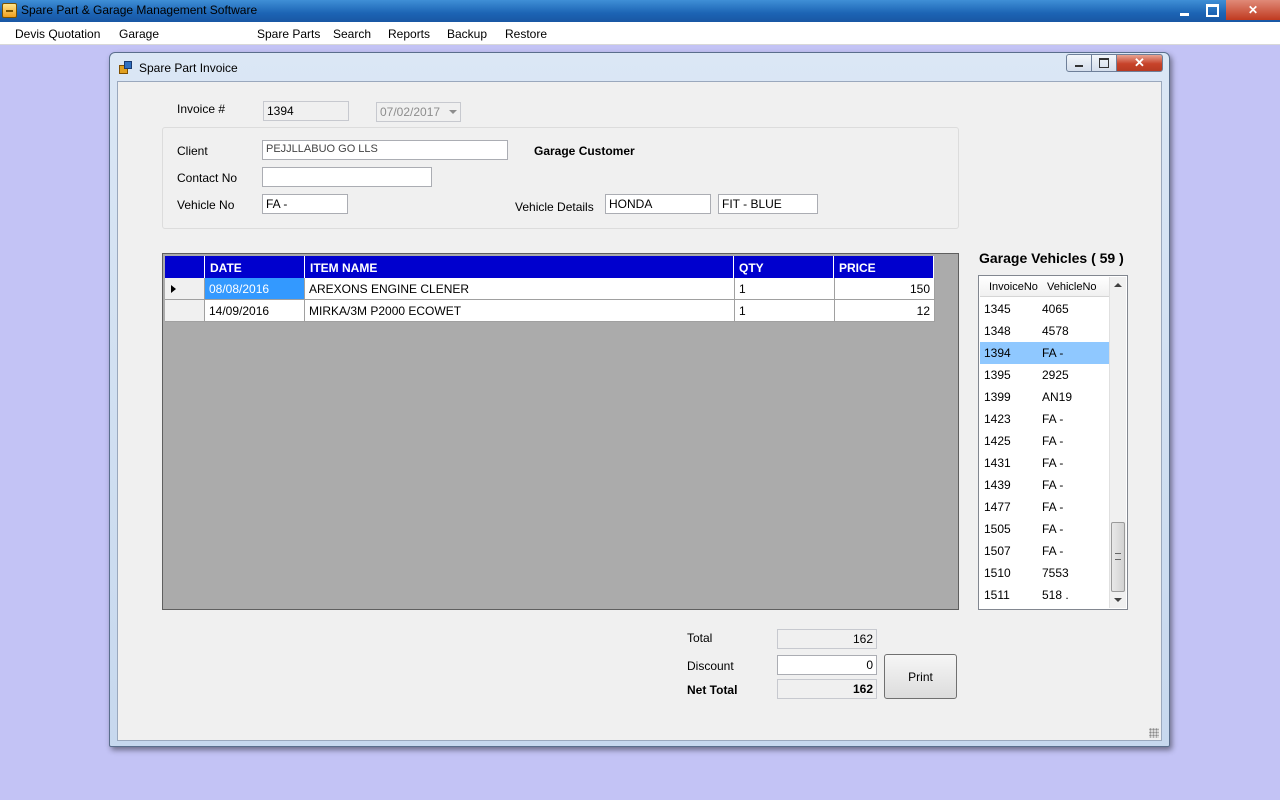 The image size is (1280, 800). What do you see at coordinates (519, 267) in the screenshot?
I see `column-header-item-name: ITEM NAME` at bounding box center [519, 267].